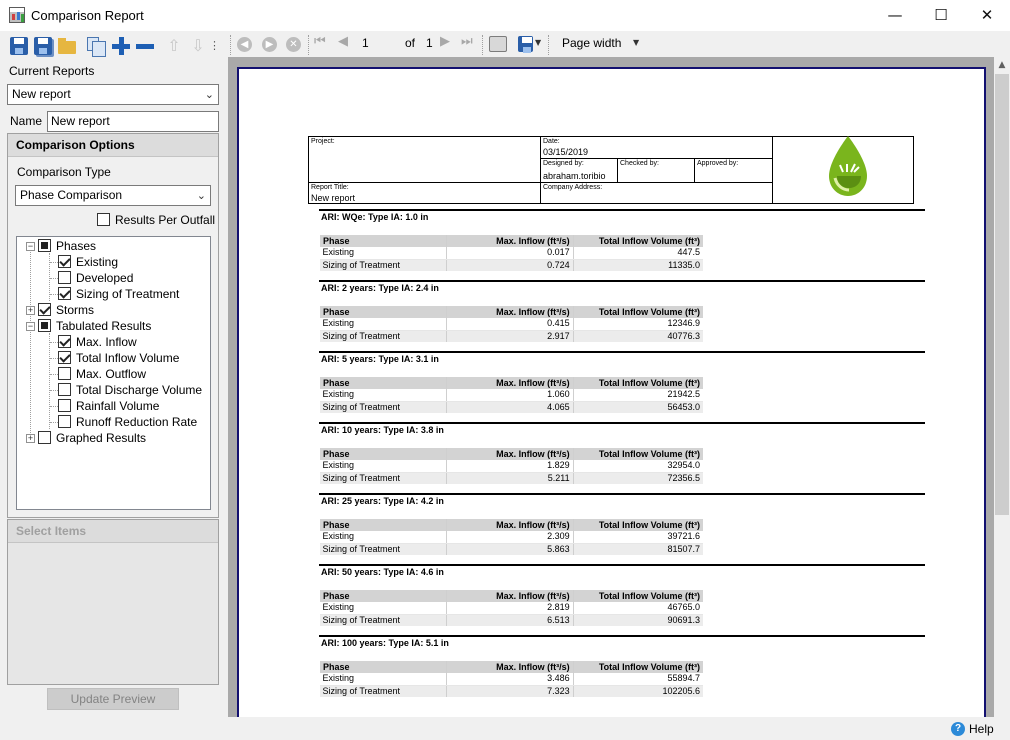 The width and height of the screenshot is (1010, 740). Describe the element at coordinates (174, 46) in the screenshot. I see `move-up-icon: ⇧` at that location.